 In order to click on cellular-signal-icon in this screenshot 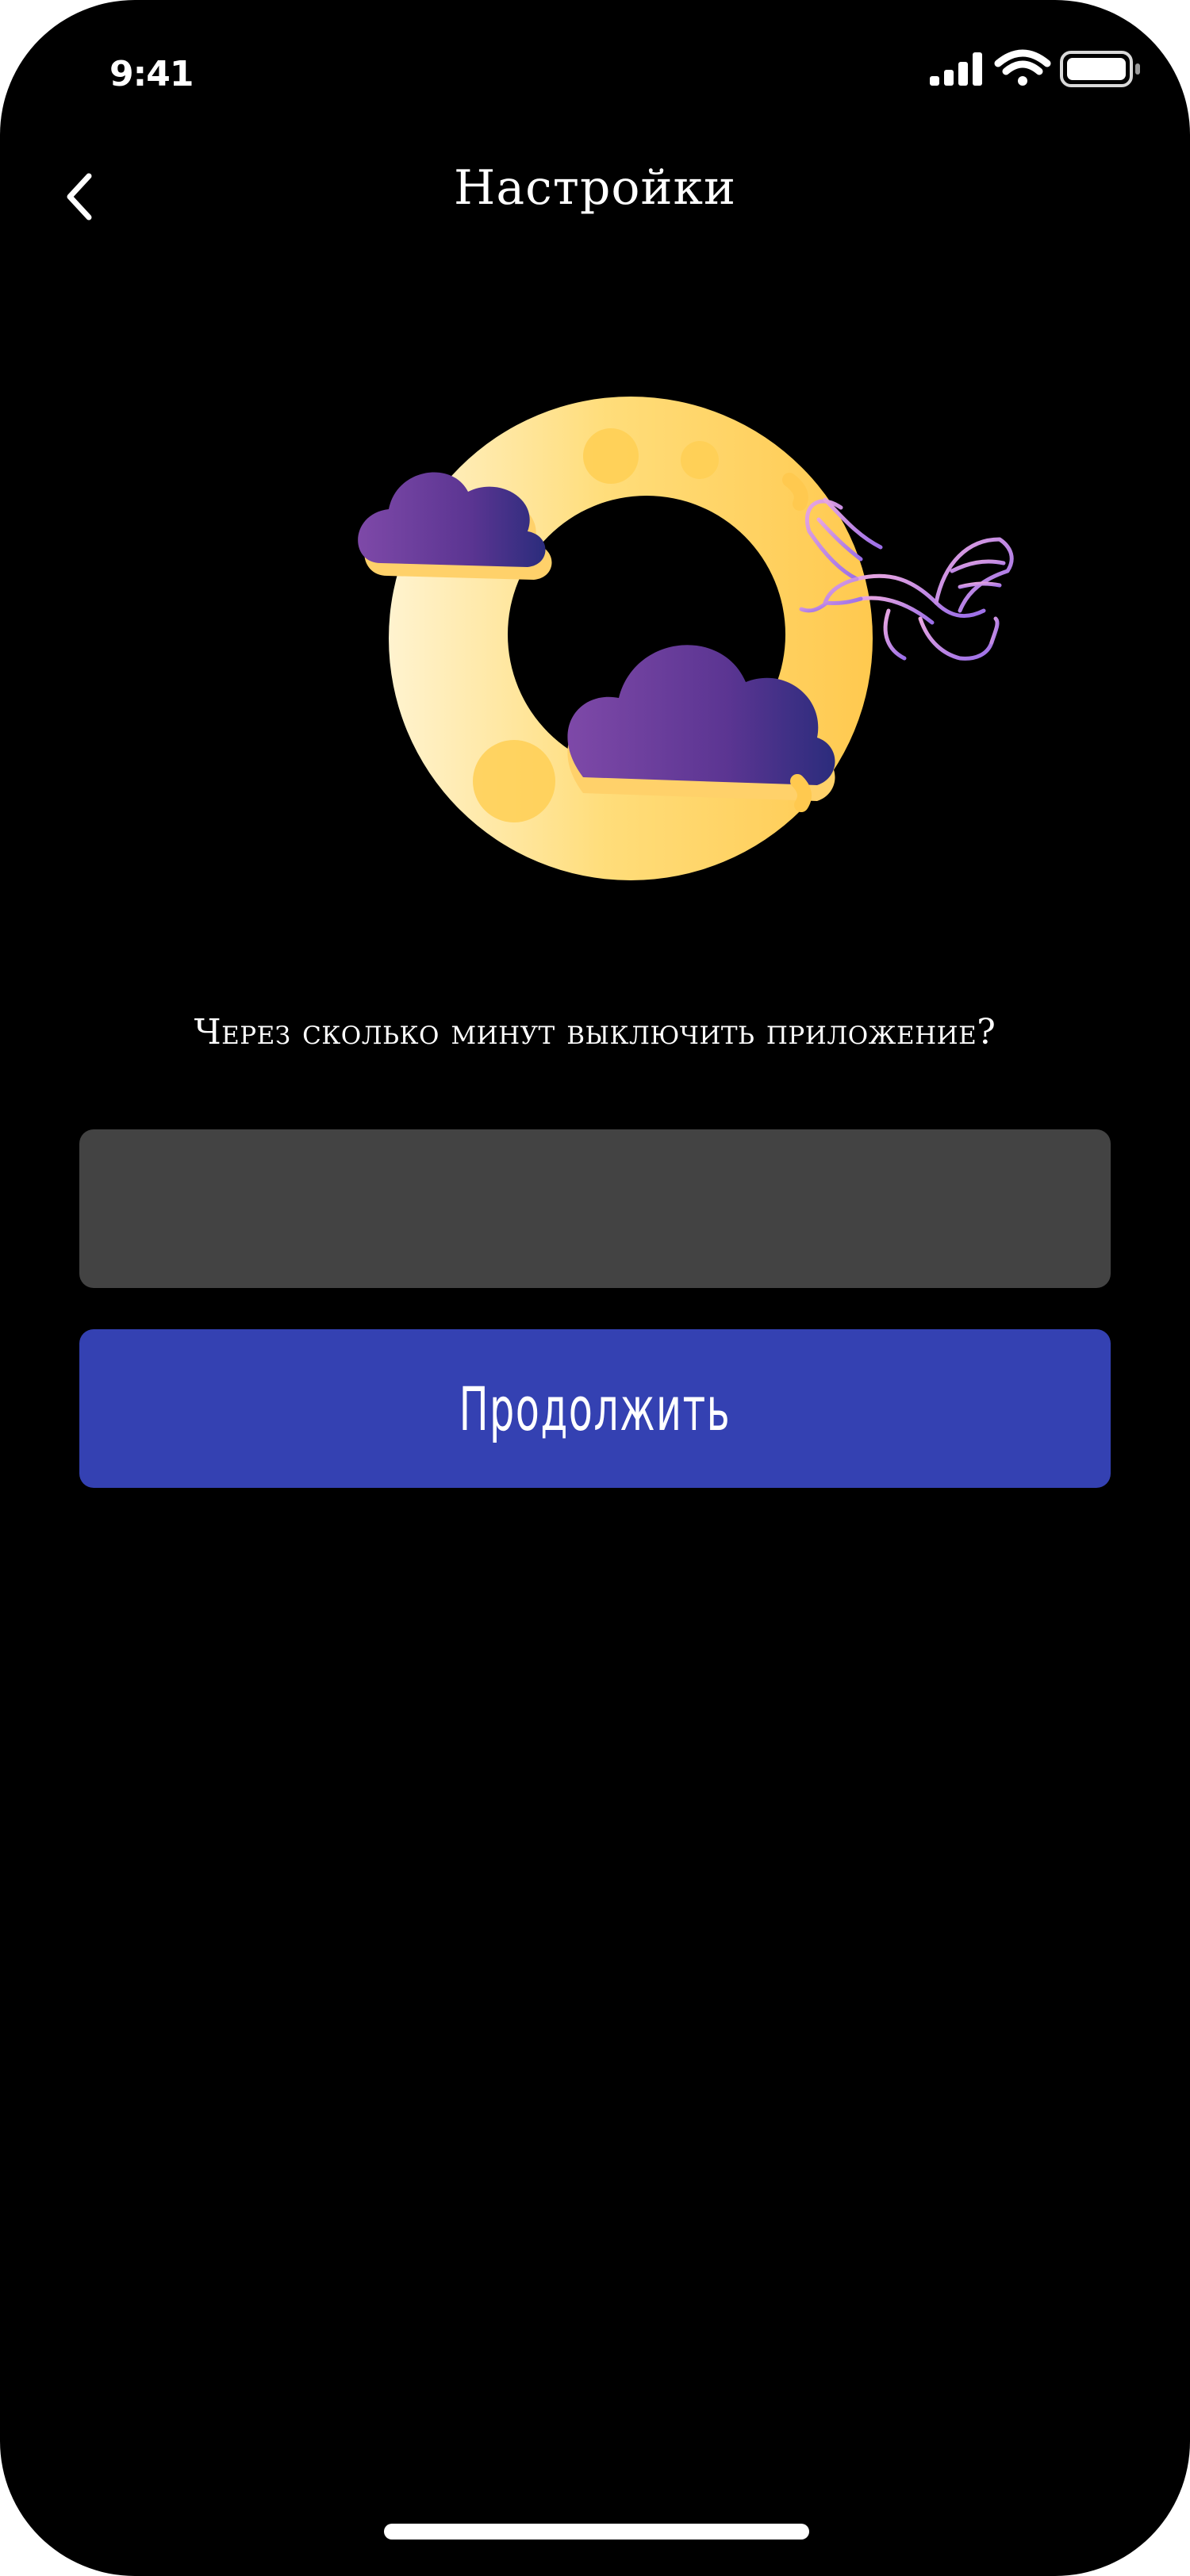, I will do `click(956, 69)`.